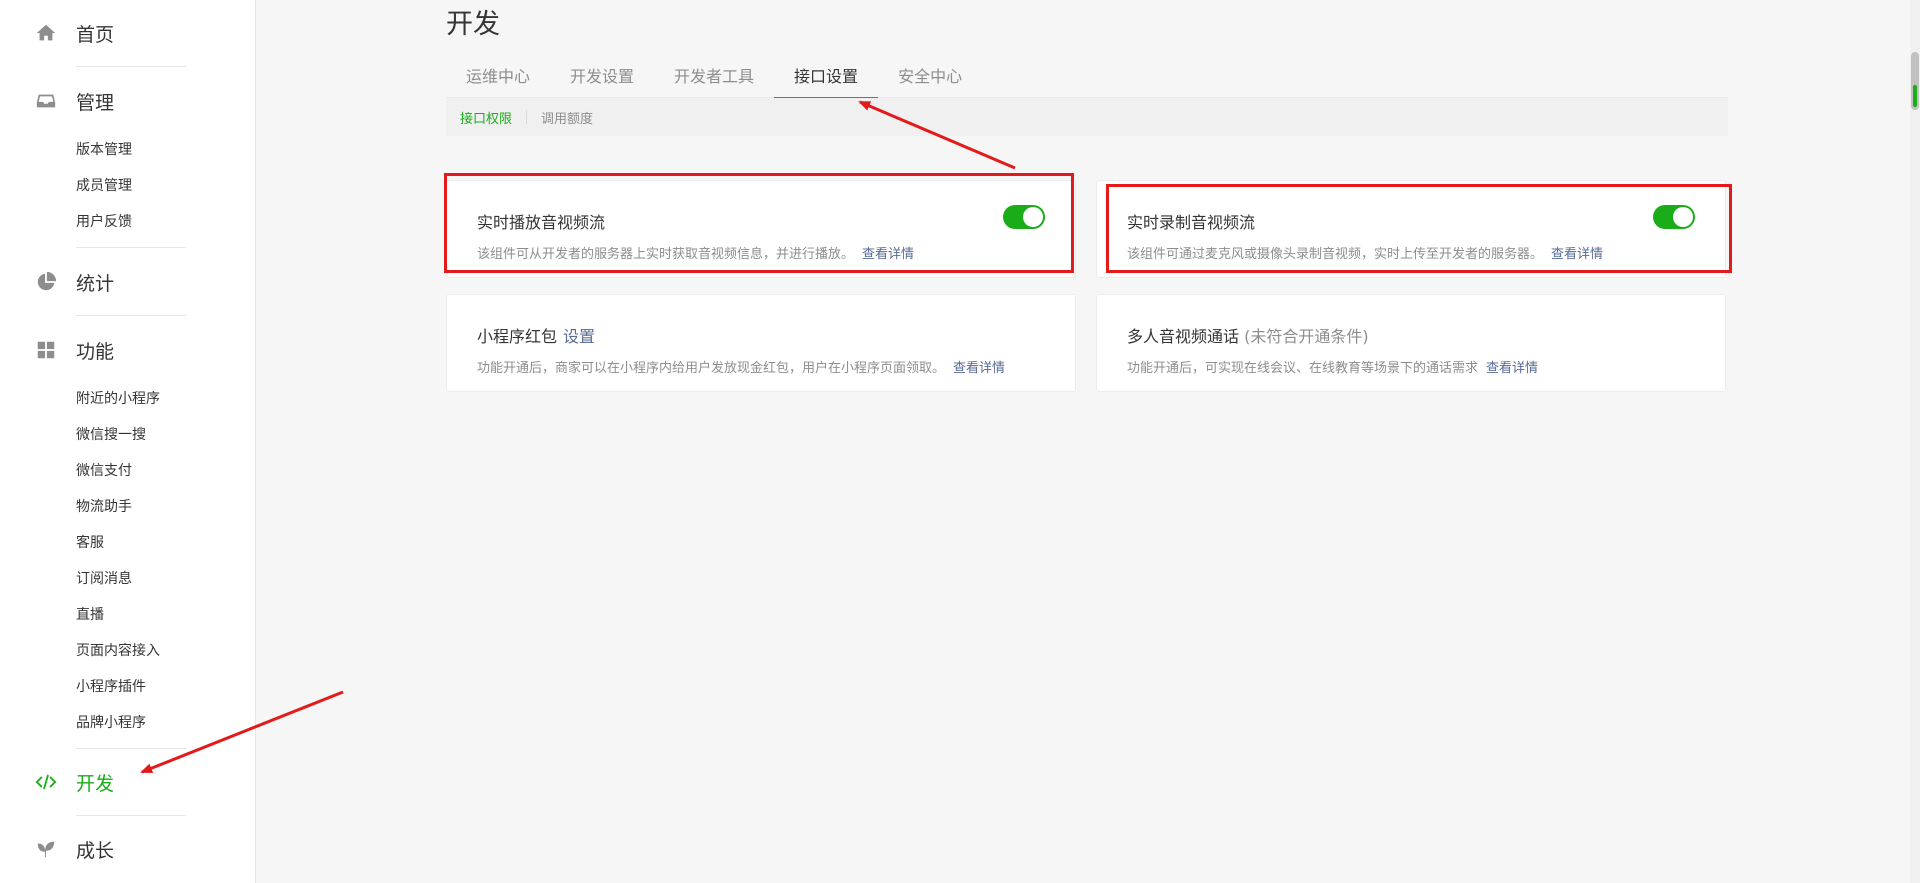 The width and height of the screenshot is (1920, 883). Describe the element at coordinates (517, 336) in the screenshot. I see `card-title-text: 小程序红包` at that location.